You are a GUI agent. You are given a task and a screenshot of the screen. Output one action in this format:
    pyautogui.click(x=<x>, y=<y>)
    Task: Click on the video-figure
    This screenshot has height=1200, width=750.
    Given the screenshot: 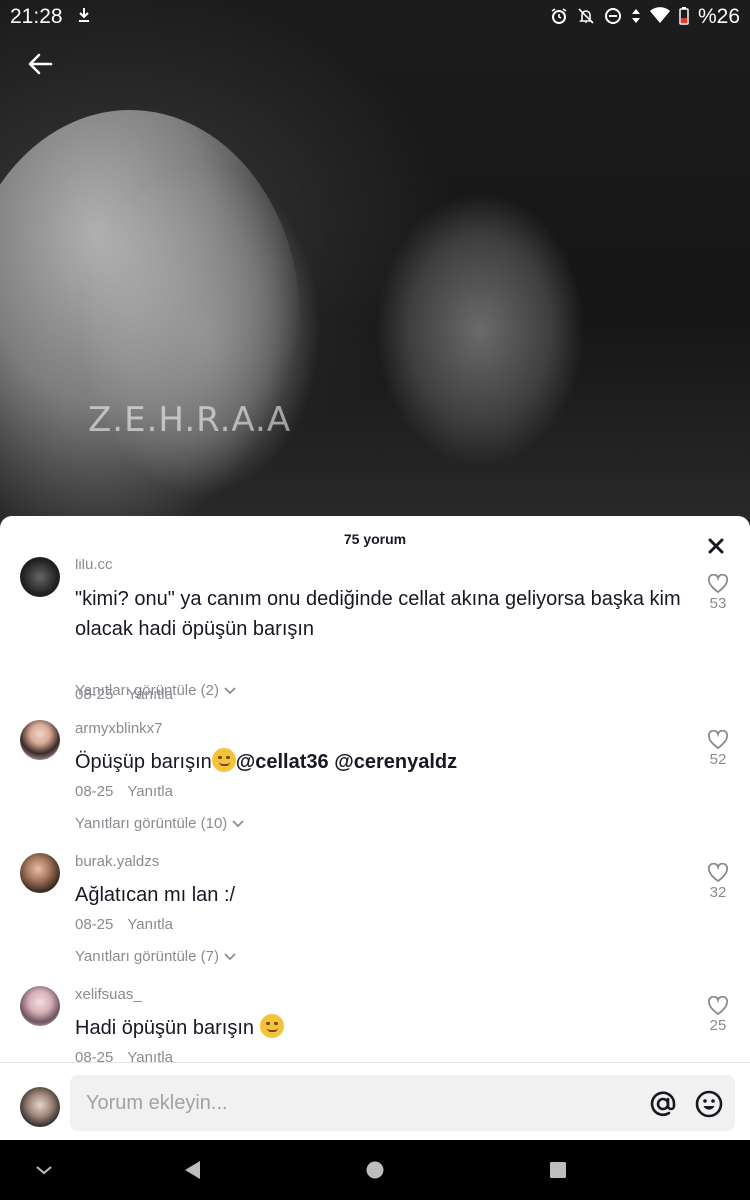 What is the action you would take?
    pyautogui.click(x=150, y=320)
    